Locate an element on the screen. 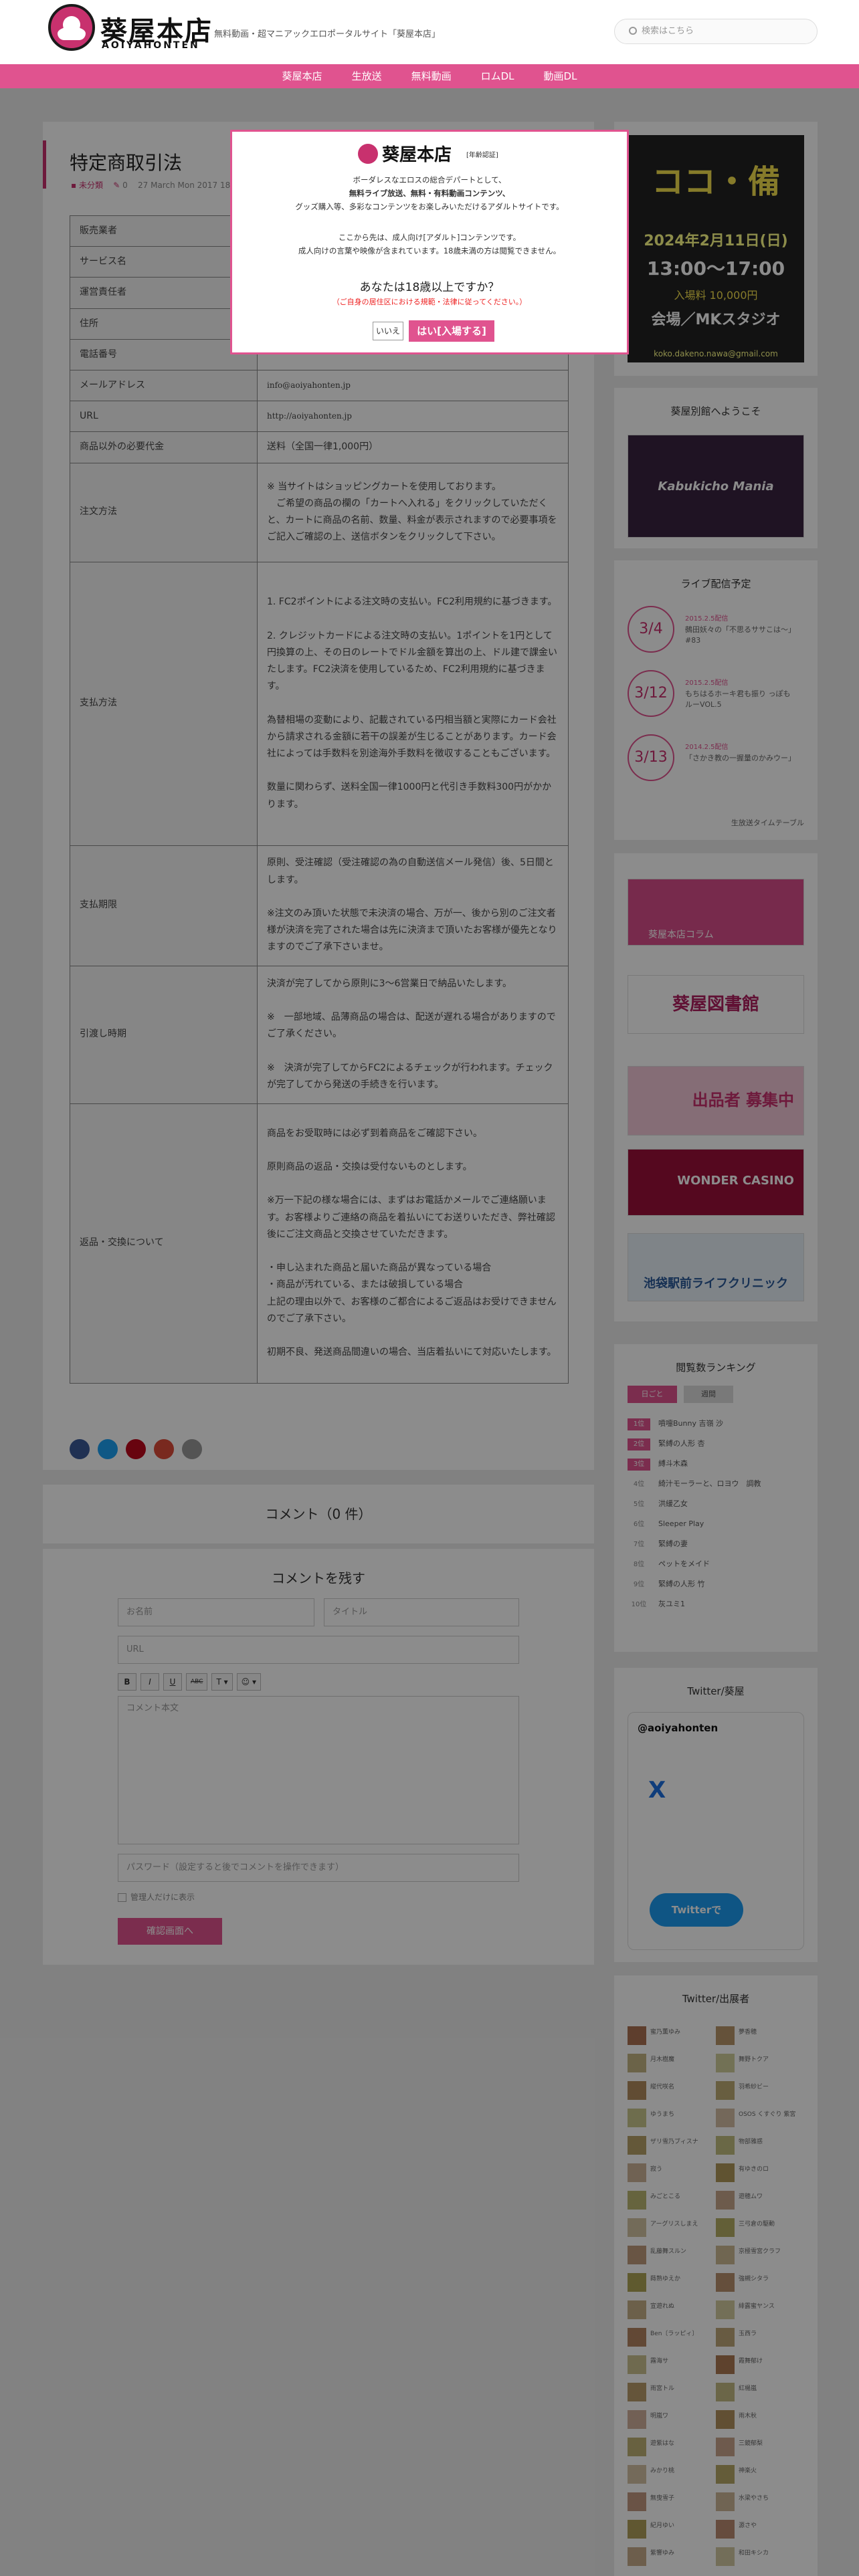 The height and width of the screenshot is (2576, 859). modal-line-6: 成人向けの言葉や映像が含まれています。18歳未満の方は閲覧できません。 is located at coordinates (429, 250).